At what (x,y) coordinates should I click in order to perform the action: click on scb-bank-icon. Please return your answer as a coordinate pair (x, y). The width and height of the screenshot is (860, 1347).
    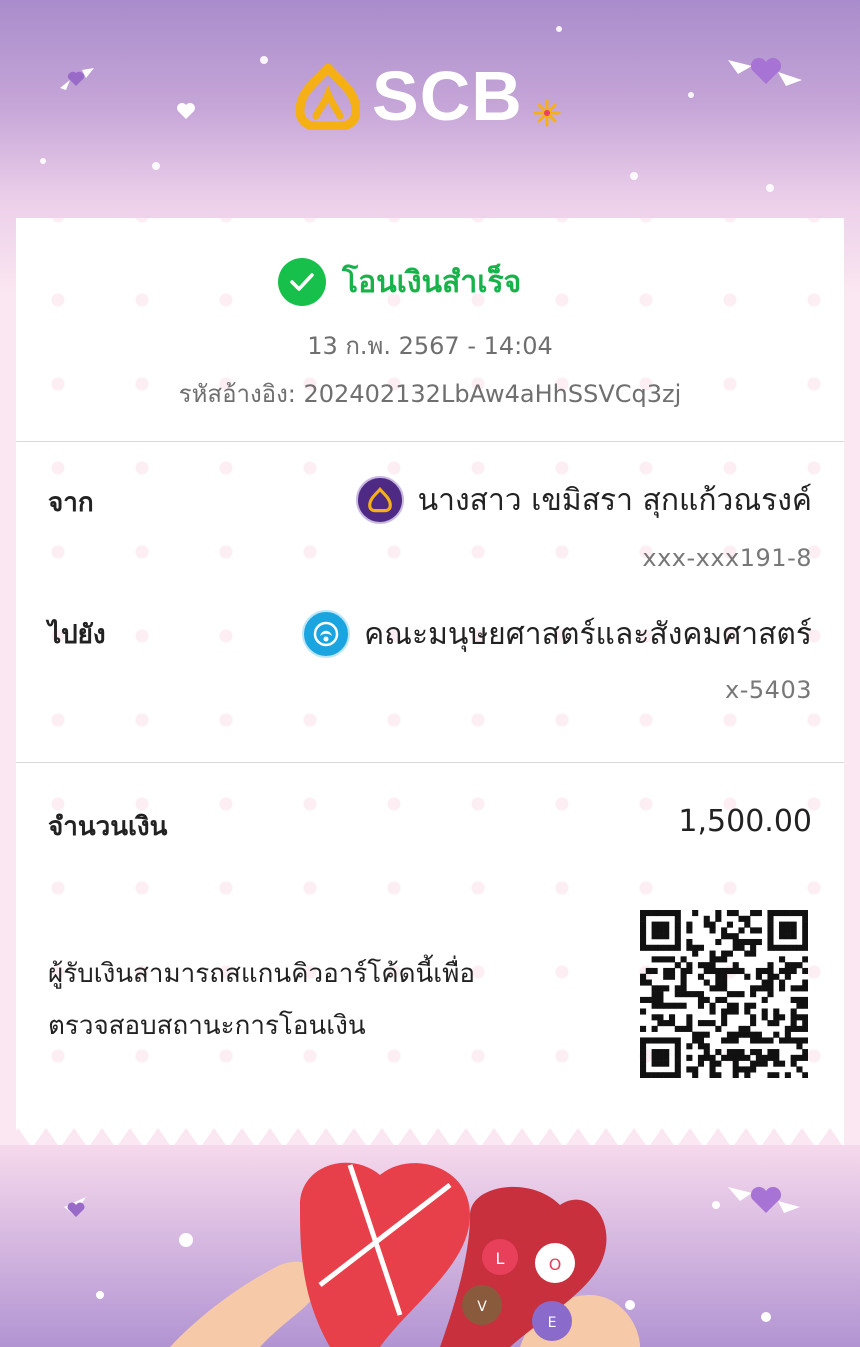
    Looking at the image, I should click on (379, 500).